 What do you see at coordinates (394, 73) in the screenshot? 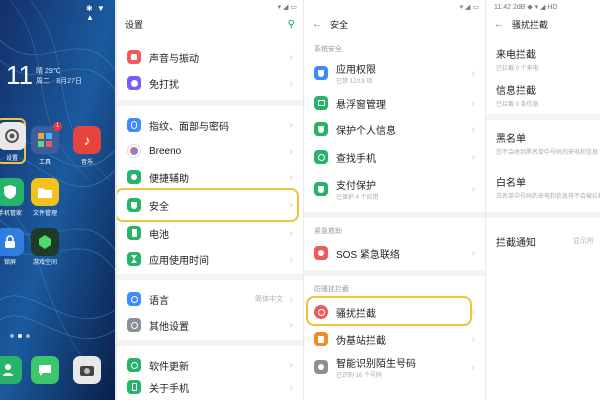
I see `security-item-app-permissions: 应用权限 已禁 12/19 项 ›` at bounding box center [394, 73].